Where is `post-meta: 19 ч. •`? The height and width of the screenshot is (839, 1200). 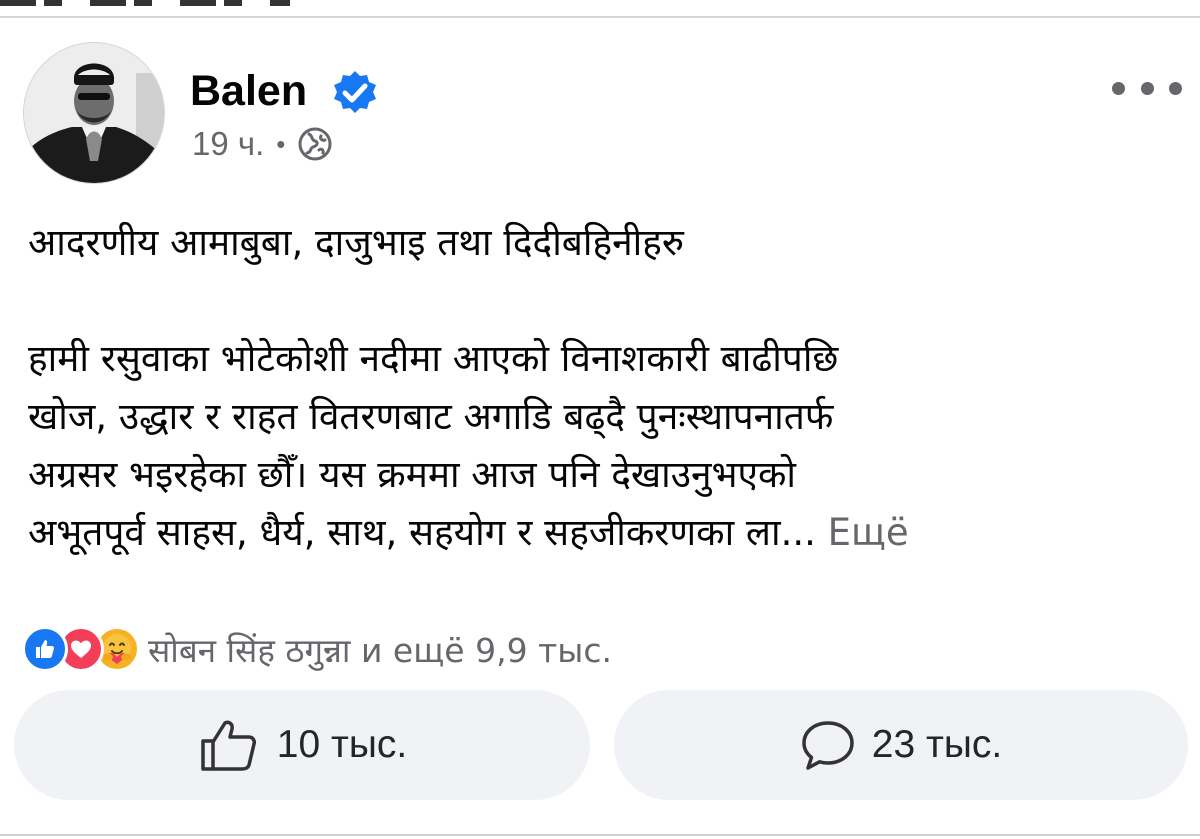
post-meta: 19 ч. • is located at coordinates (262, 144).